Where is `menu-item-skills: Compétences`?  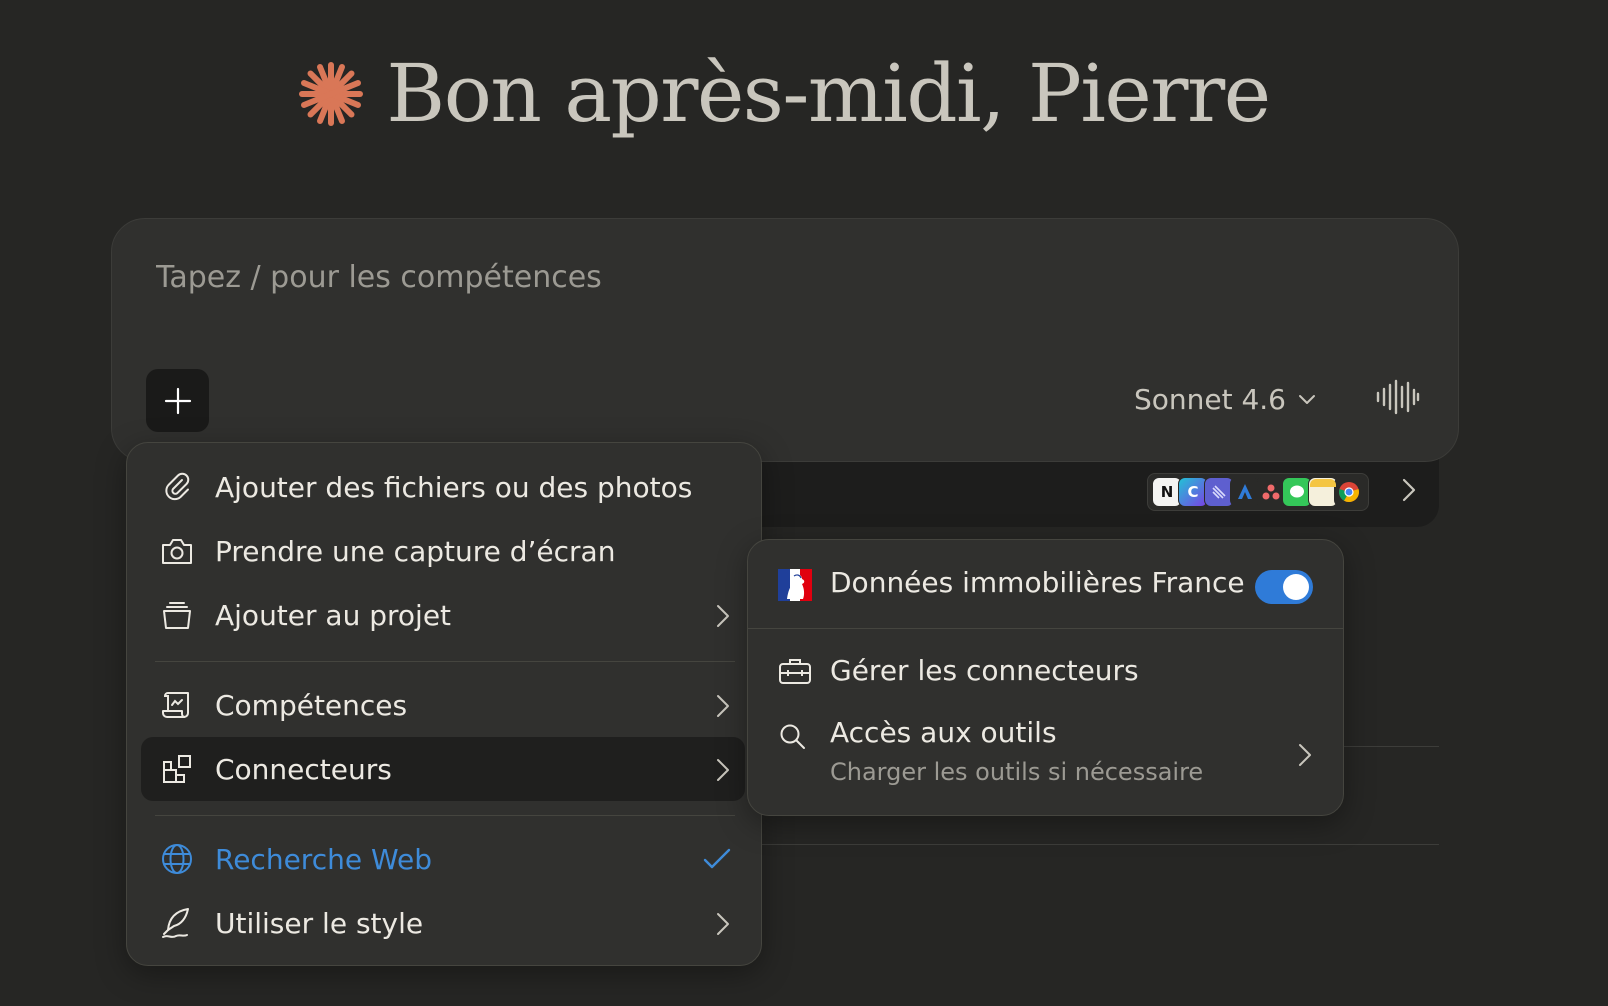
menu-item-skills: Compétences is located at coordinates (443, 705).